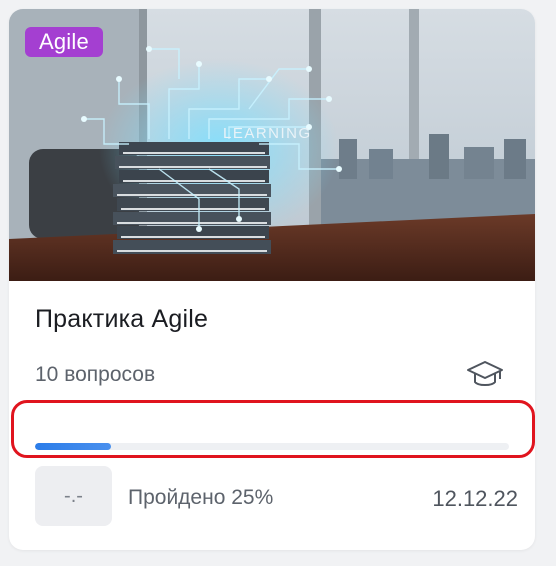  Describe the element at coordinates (201, 497) in the screenshot. I see `passed-status: Пройдено 25%` at that location.